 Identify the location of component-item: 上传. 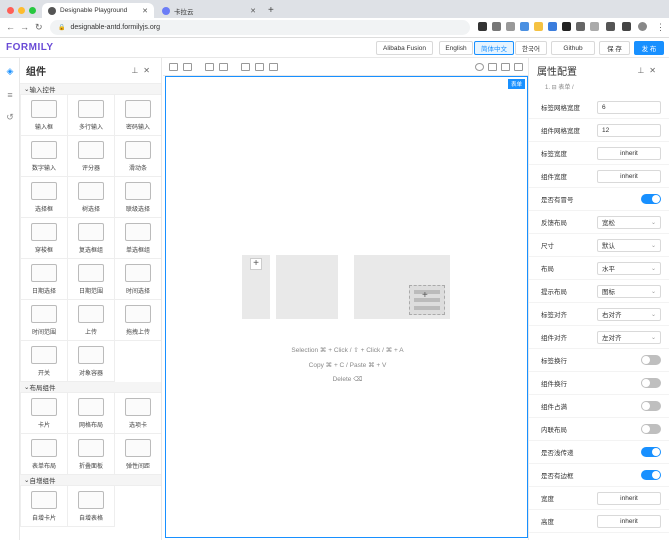
(91, 320).